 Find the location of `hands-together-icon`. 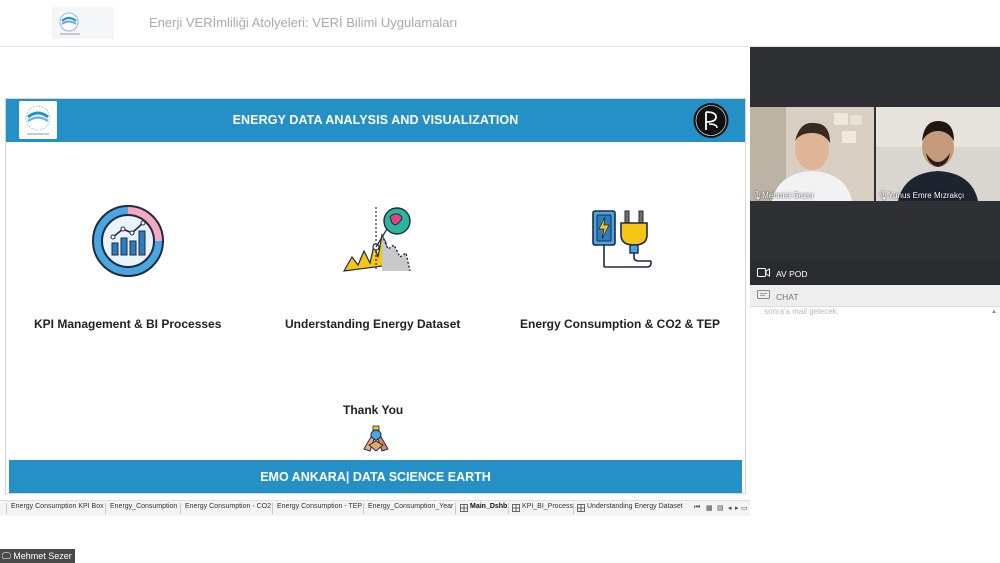

hands-together-icon is located at coordinates (376, 438).